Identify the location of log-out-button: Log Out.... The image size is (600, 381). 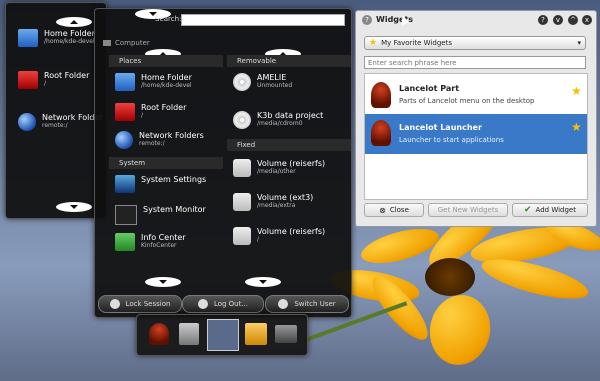
(223, 304).